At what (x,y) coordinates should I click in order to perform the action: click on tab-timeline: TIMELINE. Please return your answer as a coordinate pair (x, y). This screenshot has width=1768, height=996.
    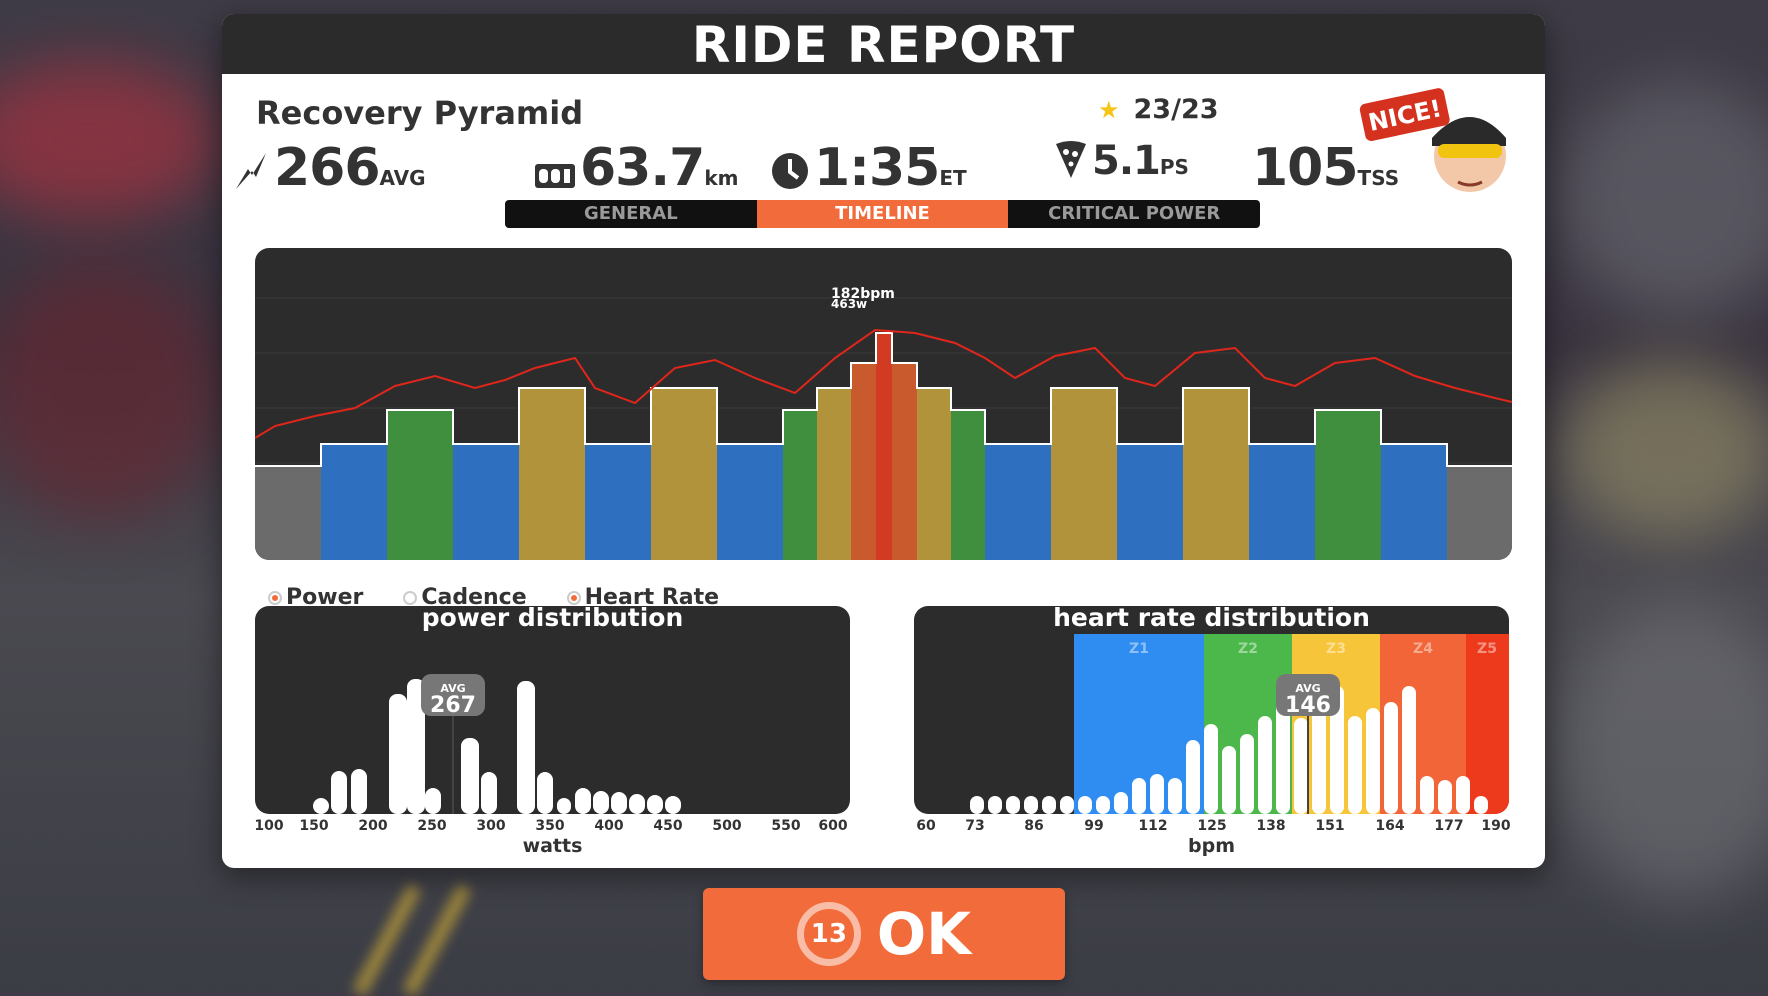
    Looking at the image, I should click on (882, 214).